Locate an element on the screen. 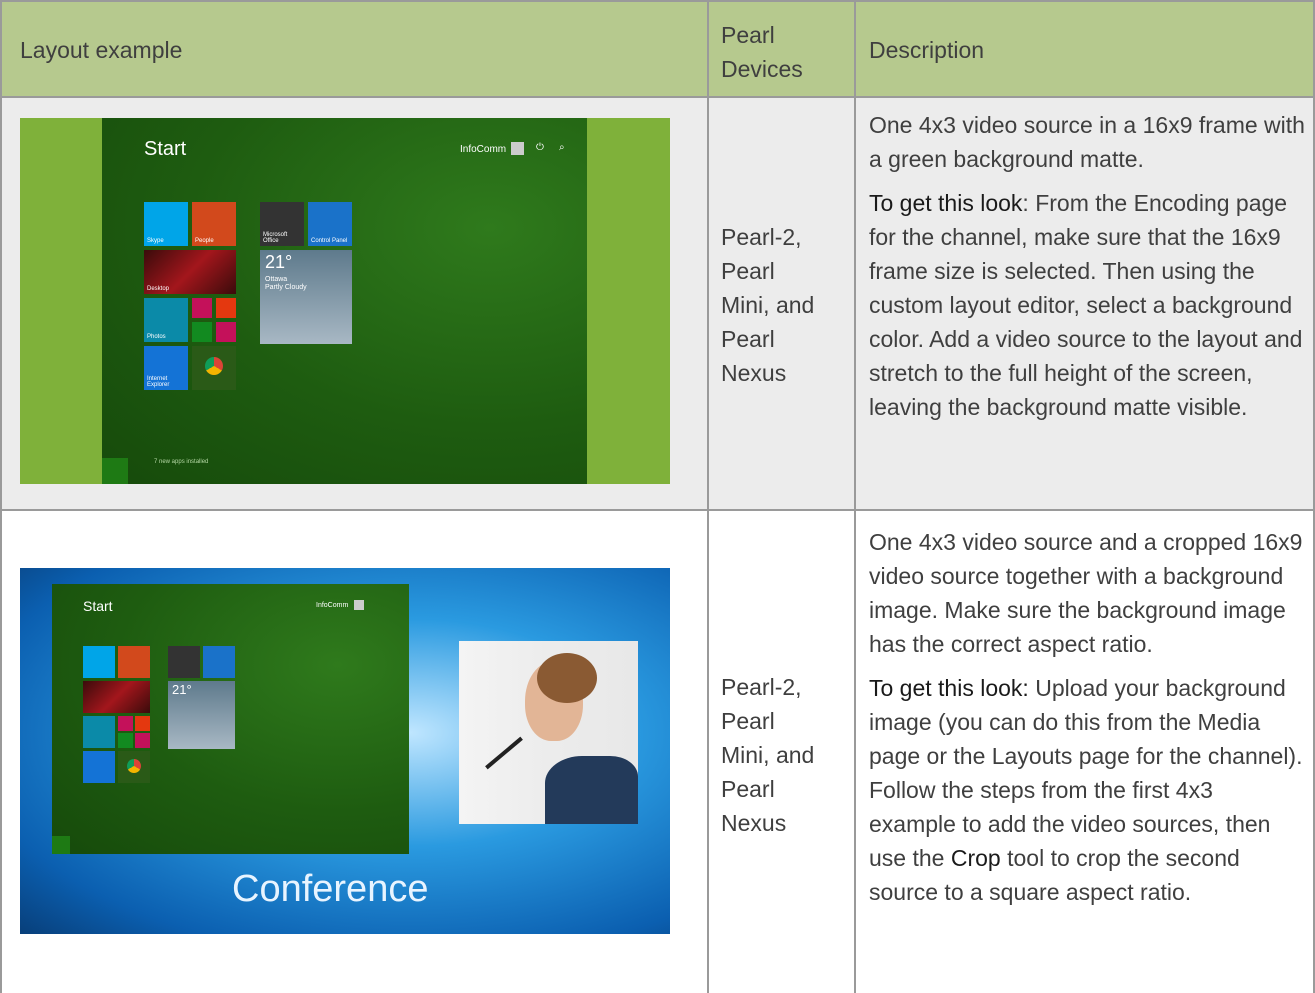 The image size is (1315, 993). skype-tile is located at coordinates (99, 662).